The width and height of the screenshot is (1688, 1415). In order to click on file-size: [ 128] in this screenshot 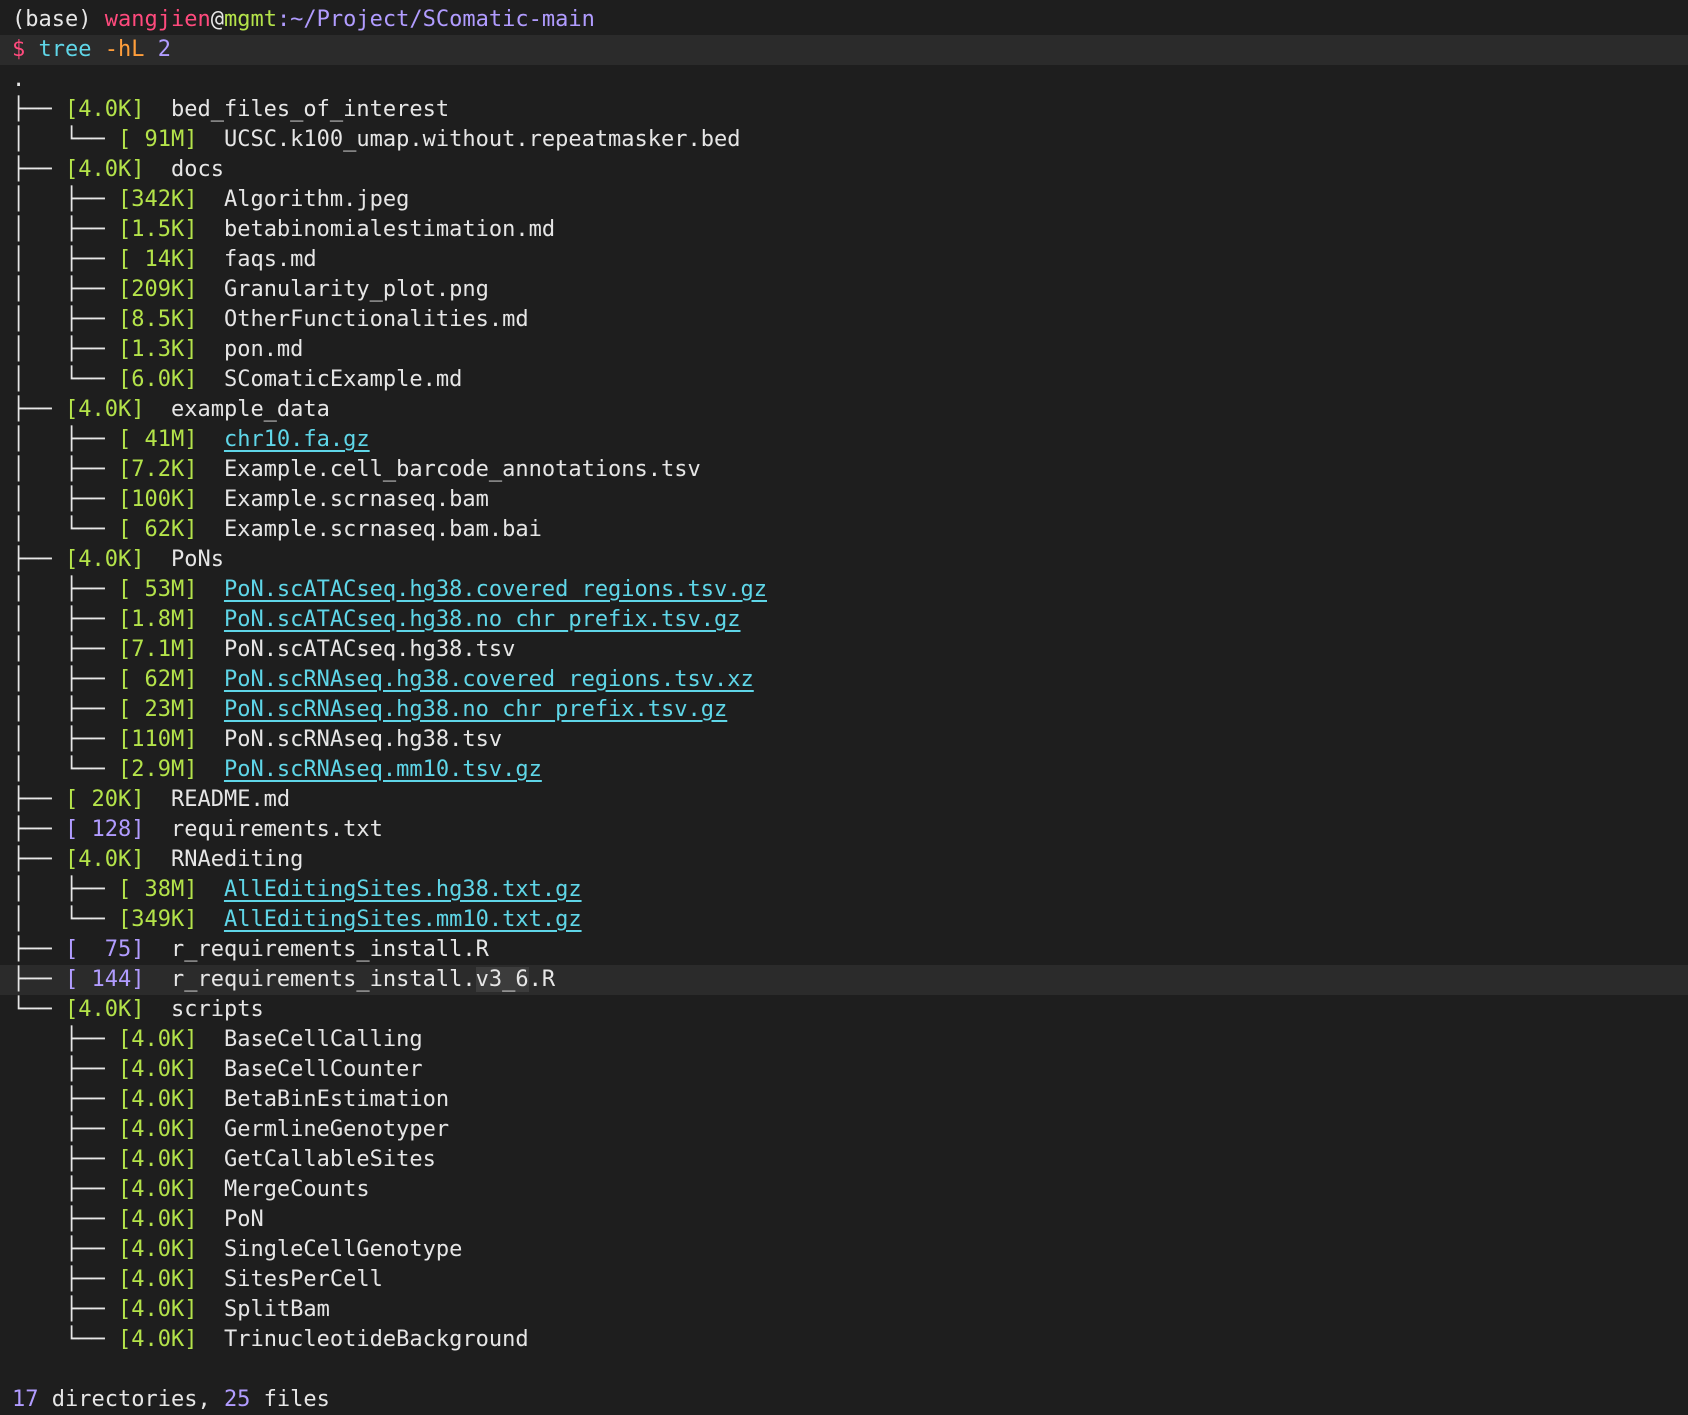, I will do `click(104, 829)`.